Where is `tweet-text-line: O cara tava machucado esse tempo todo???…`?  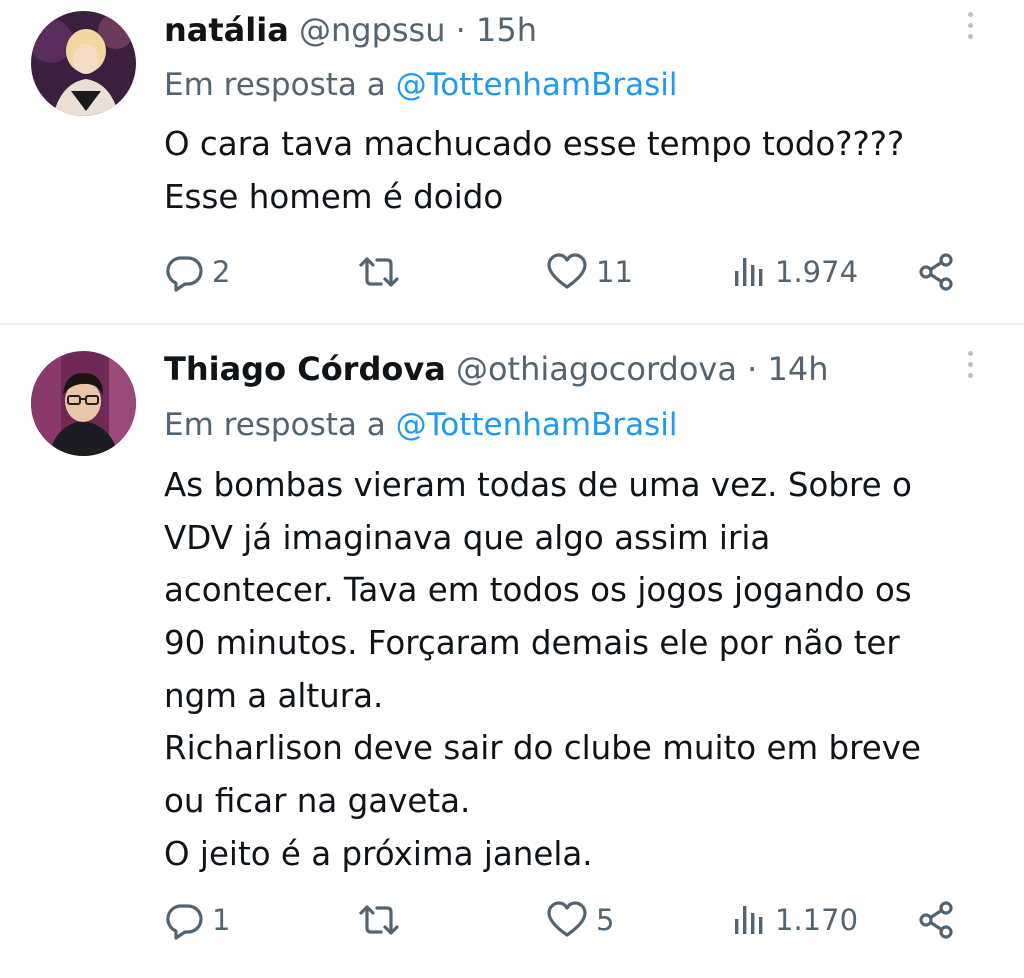
tweet-text-line: O cara tava machucado esse tempo todo???… is located at coordinates (534, 144).